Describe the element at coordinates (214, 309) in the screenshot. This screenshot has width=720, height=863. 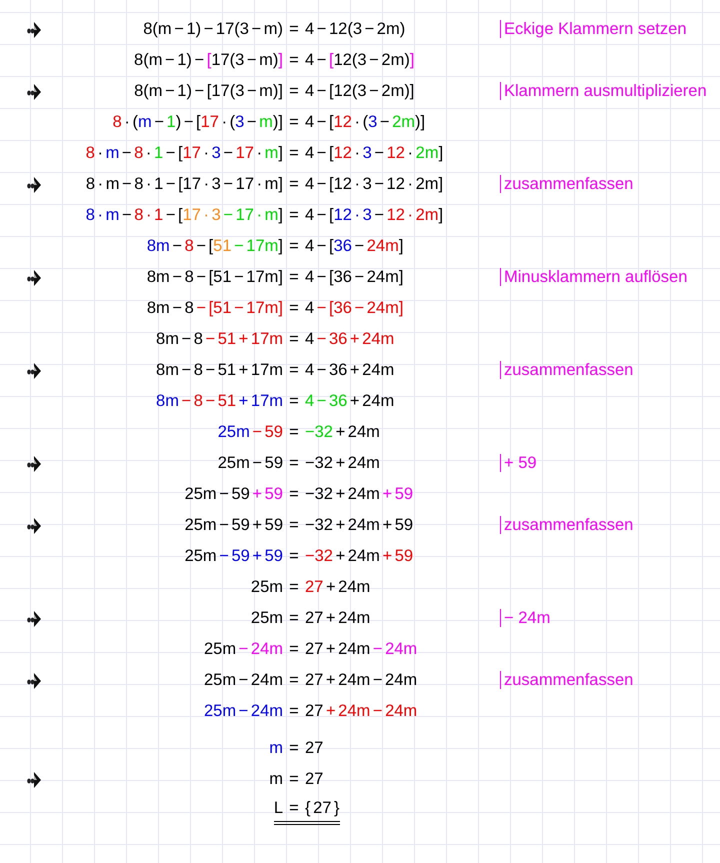
I see `equation-left-side: 8m − 8− [51 − 17m]` at that location.